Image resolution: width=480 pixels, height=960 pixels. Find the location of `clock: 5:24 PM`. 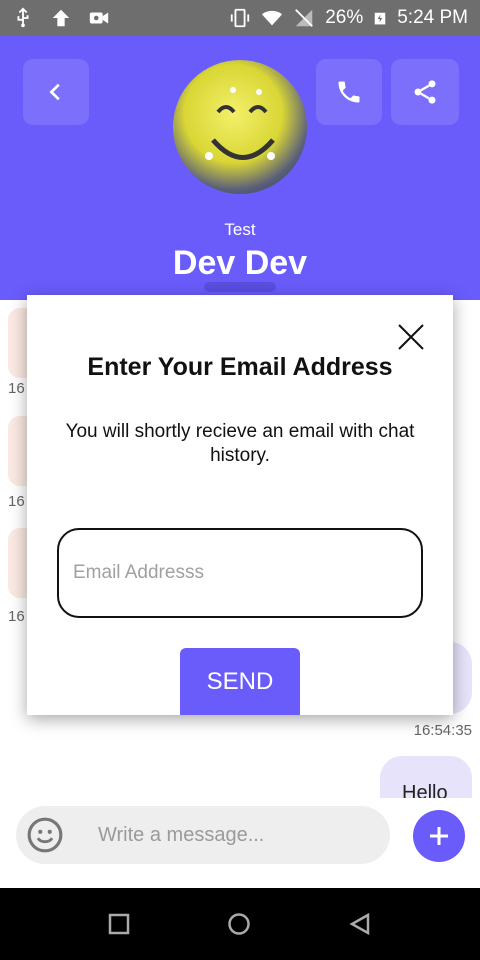

clock: 5:24 PM is located at coordinates (432, 17).